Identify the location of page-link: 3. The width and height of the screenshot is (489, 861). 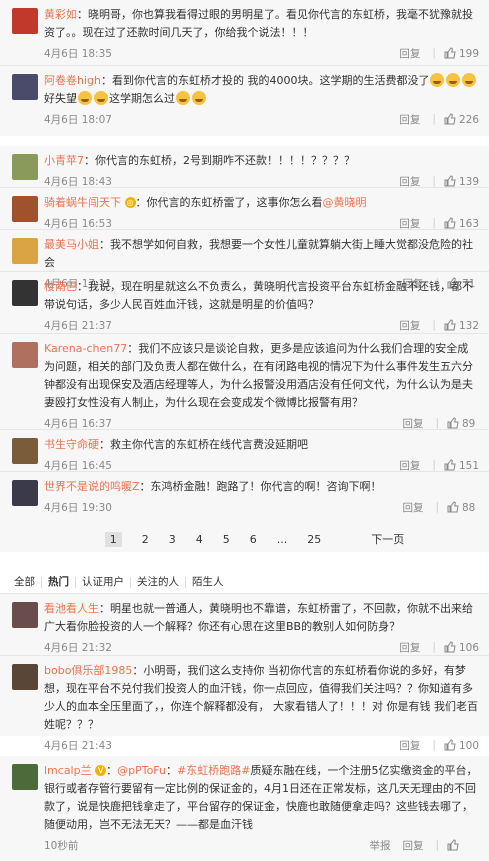
(172, 539).